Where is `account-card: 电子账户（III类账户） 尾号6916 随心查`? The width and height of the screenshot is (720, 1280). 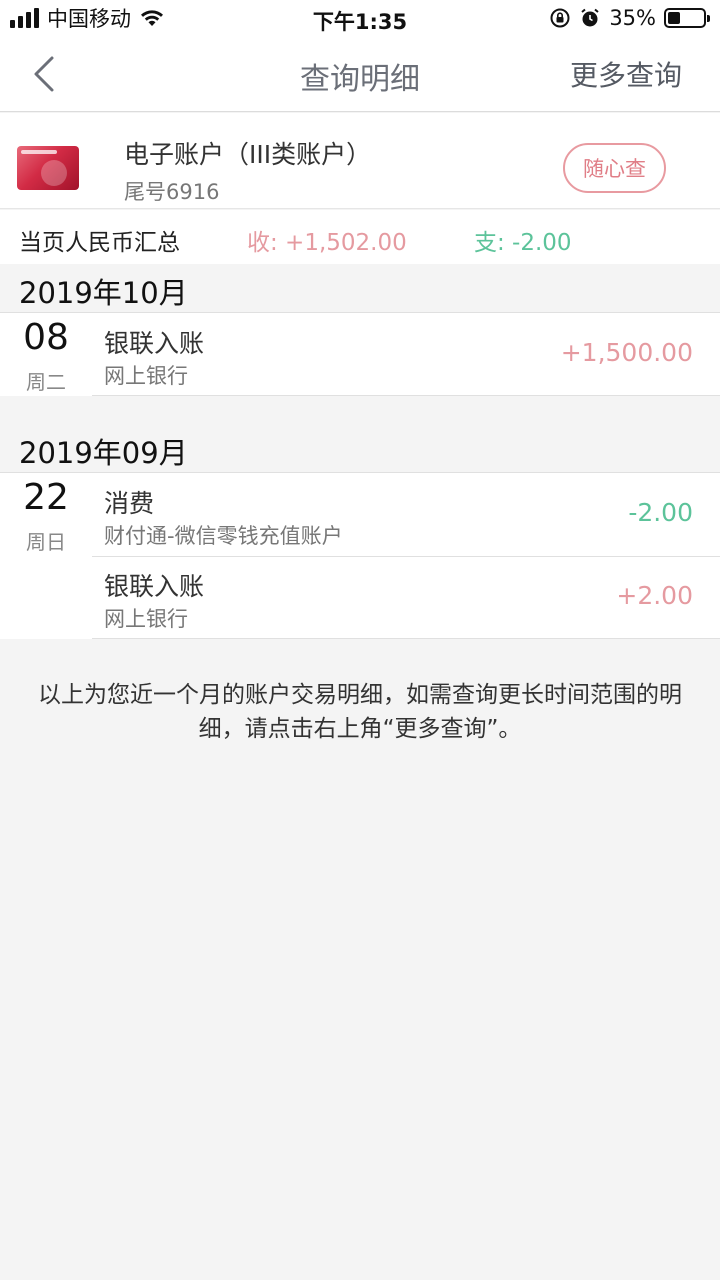 account-card: 电子账户（III类账户） 尾号6916 随心查 is located at coordinates (360, 161).